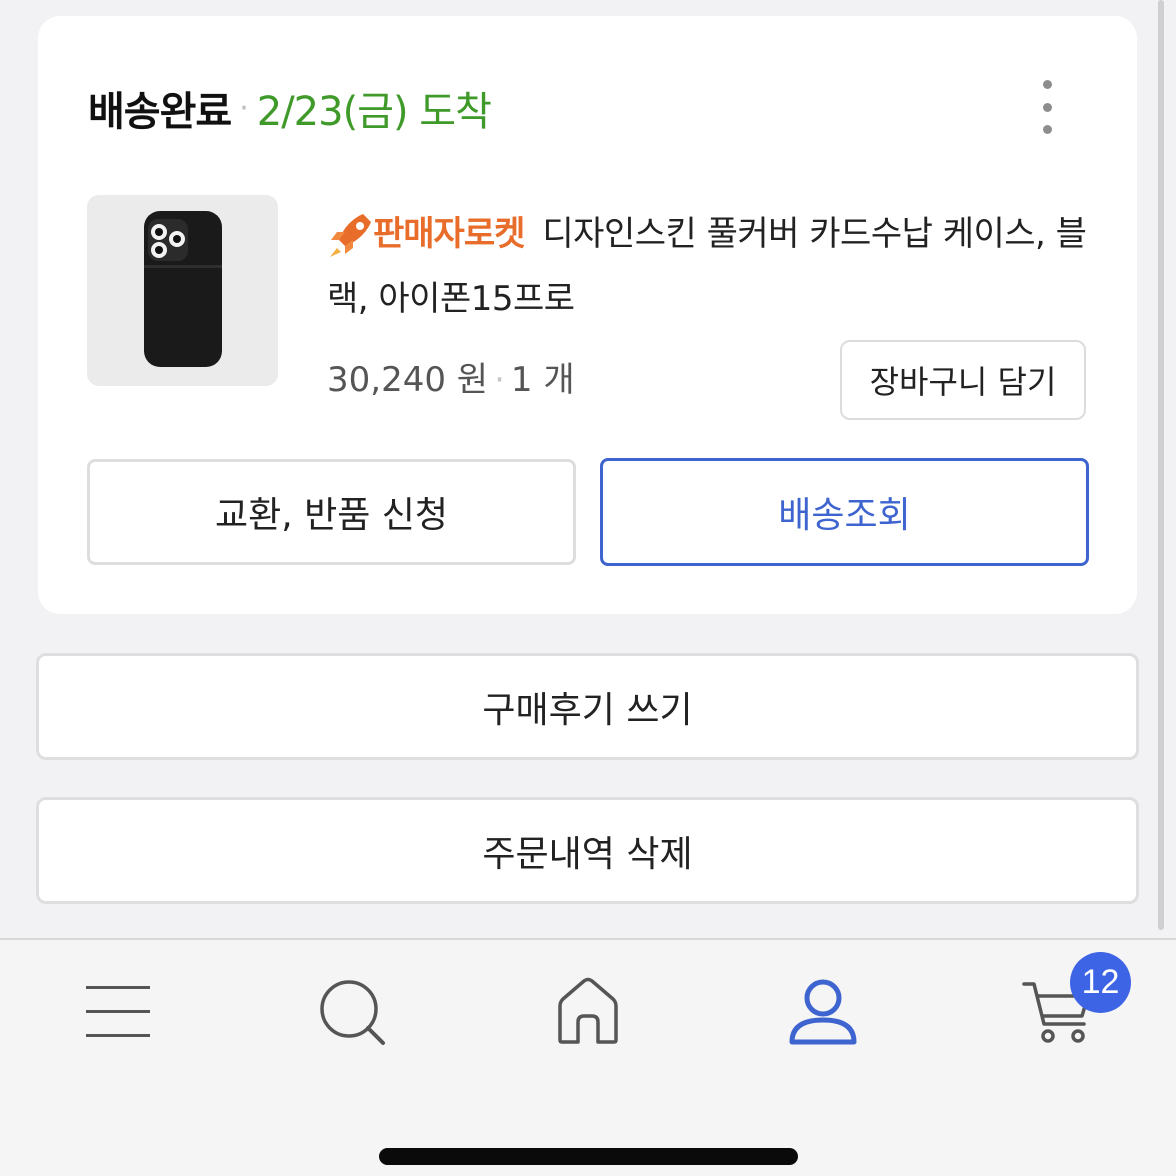  I want to click on delivery-status-line: 배송완료 · 2/23(금) 도착, so click(290, 108).